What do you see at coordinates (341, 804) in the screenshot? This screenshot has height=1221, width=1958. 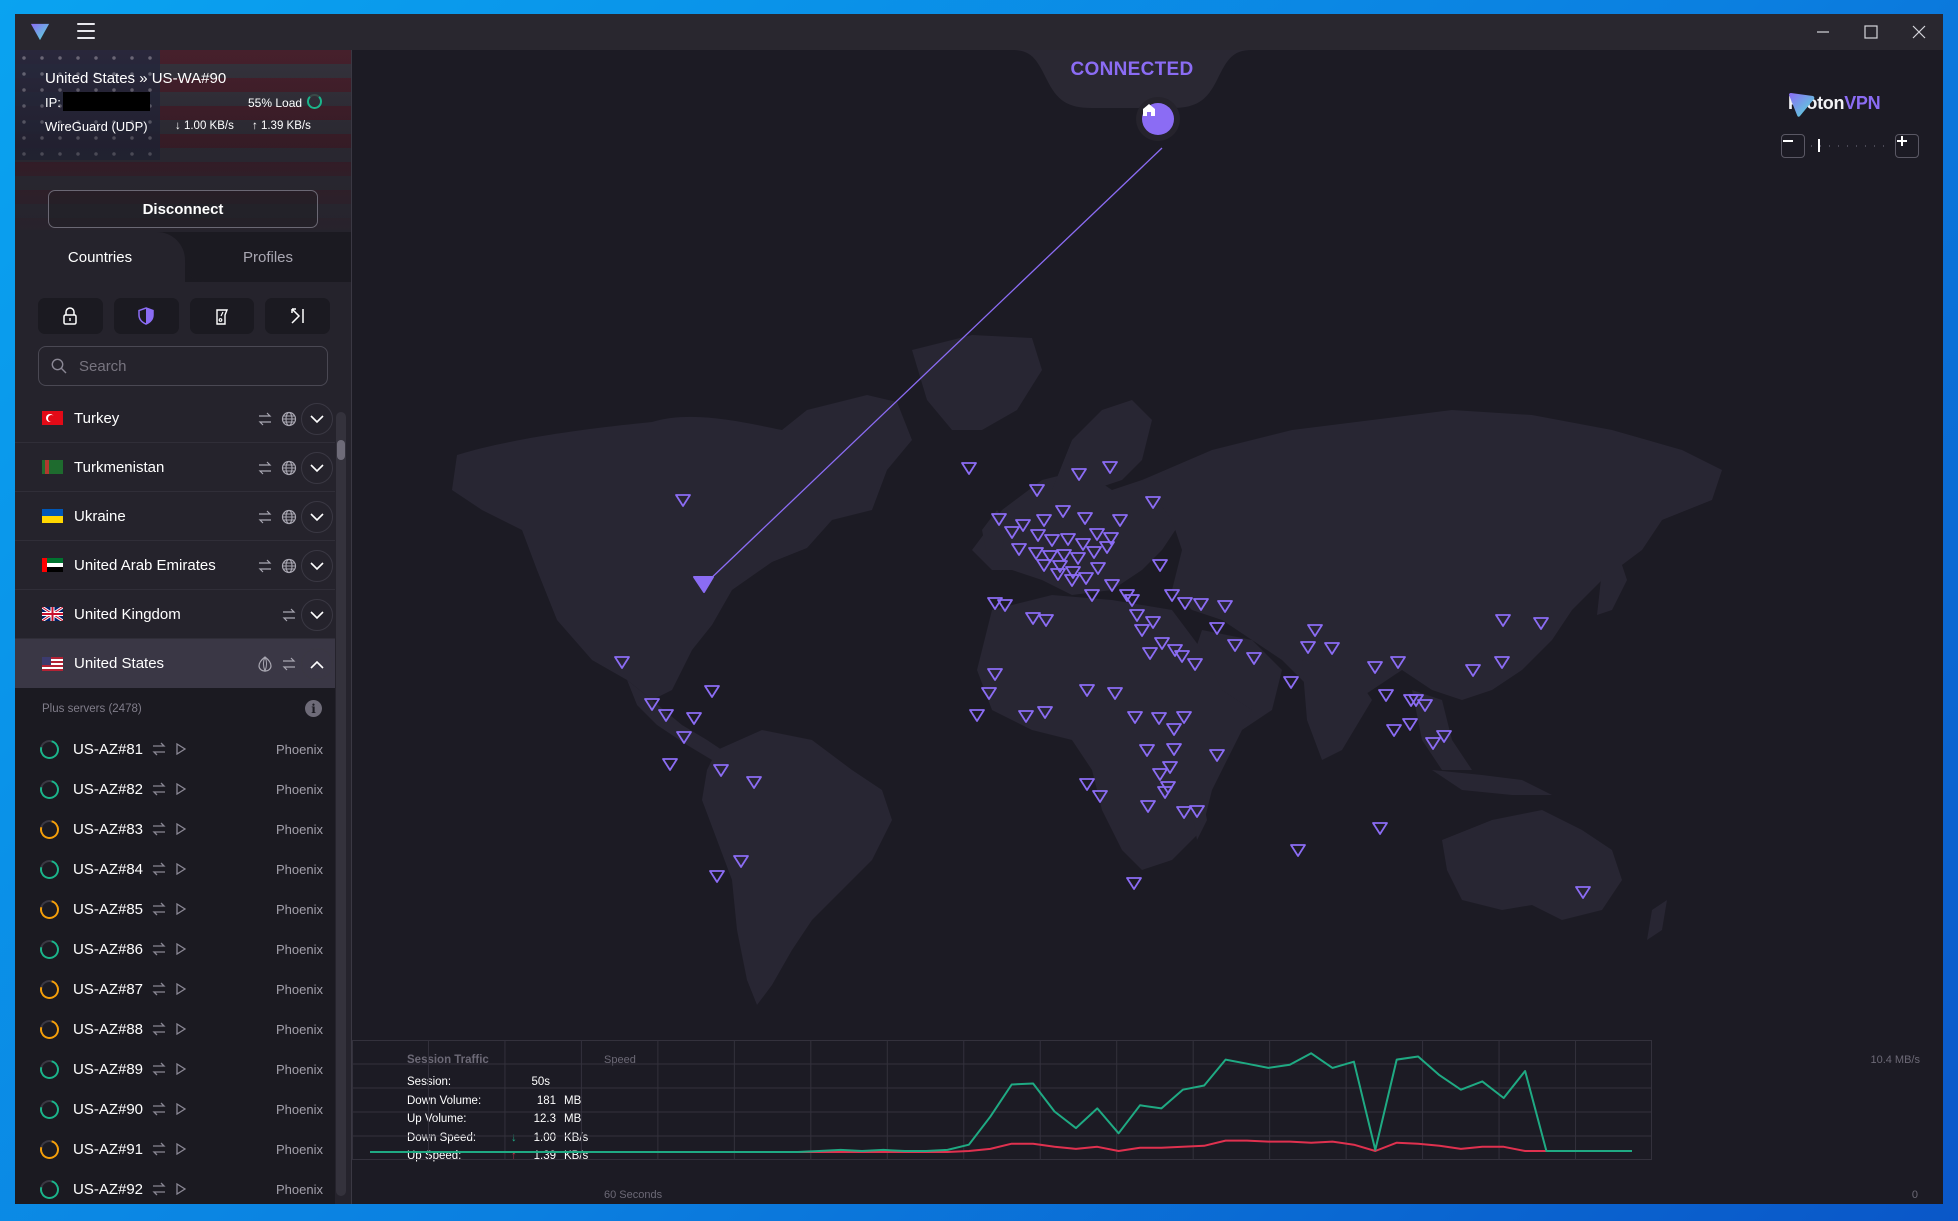 I see `sidebar-scrollbar` at bounding box center [341, 804].